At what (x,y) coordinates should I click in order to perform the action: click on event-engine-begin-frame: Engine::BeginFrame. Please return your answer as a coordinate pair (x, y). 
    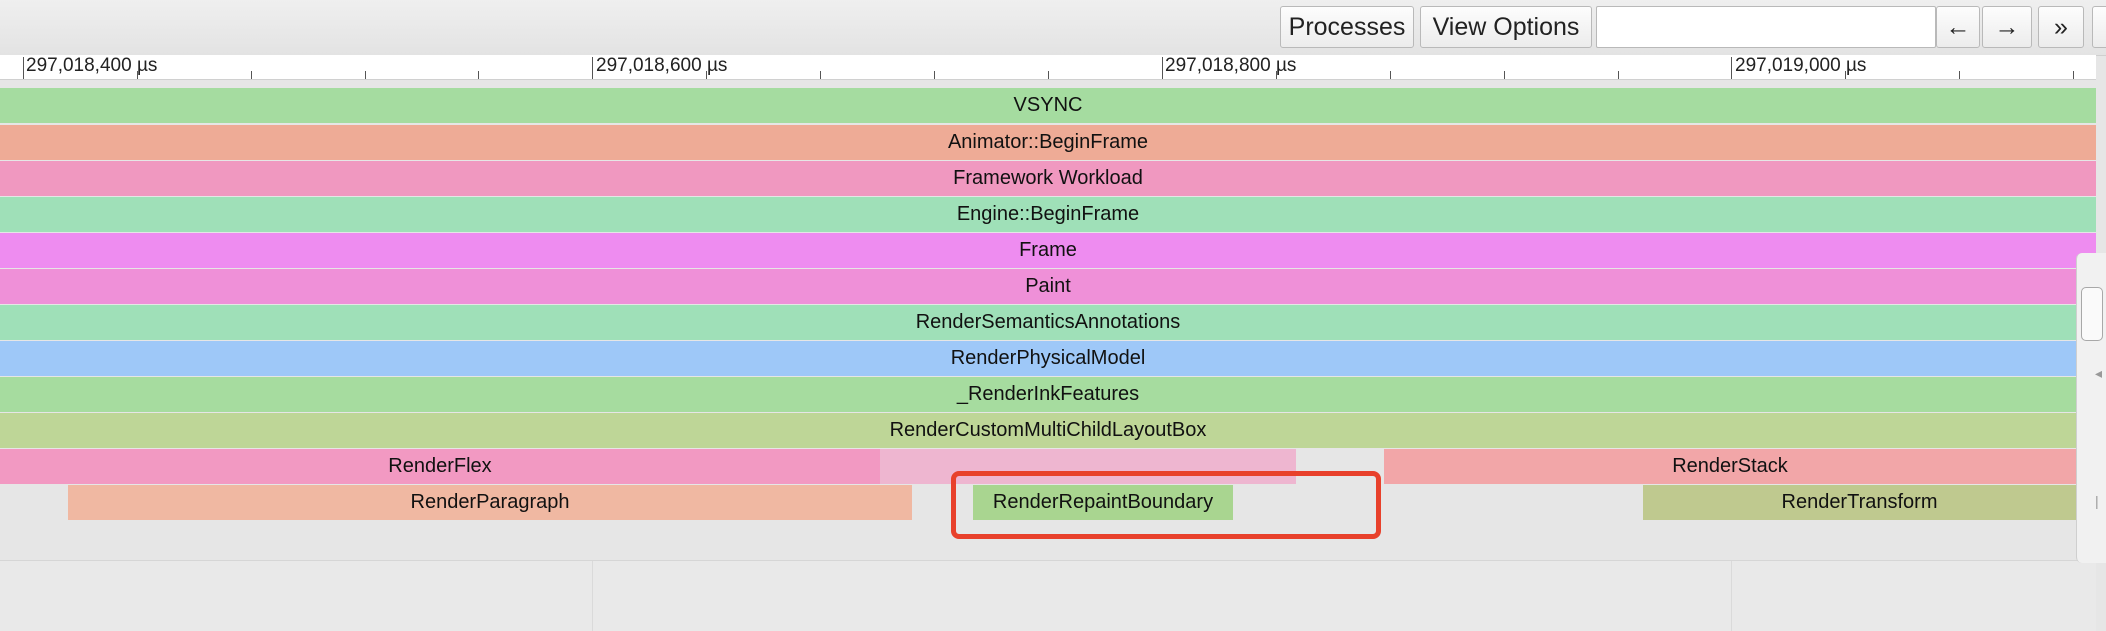
    Looking at the image, I should click on (1048, 214).